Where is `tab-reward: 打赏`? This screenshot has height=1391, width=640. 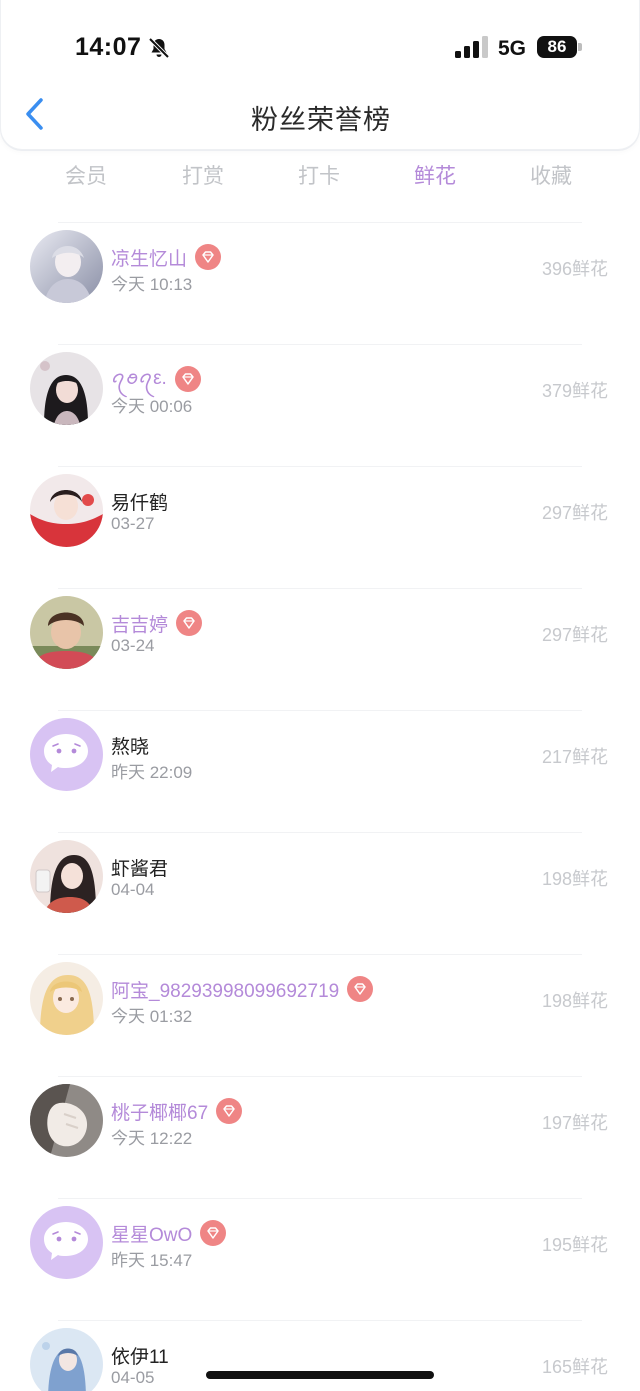 tab-reward: 打赏 is located at coordinates (203, 175).